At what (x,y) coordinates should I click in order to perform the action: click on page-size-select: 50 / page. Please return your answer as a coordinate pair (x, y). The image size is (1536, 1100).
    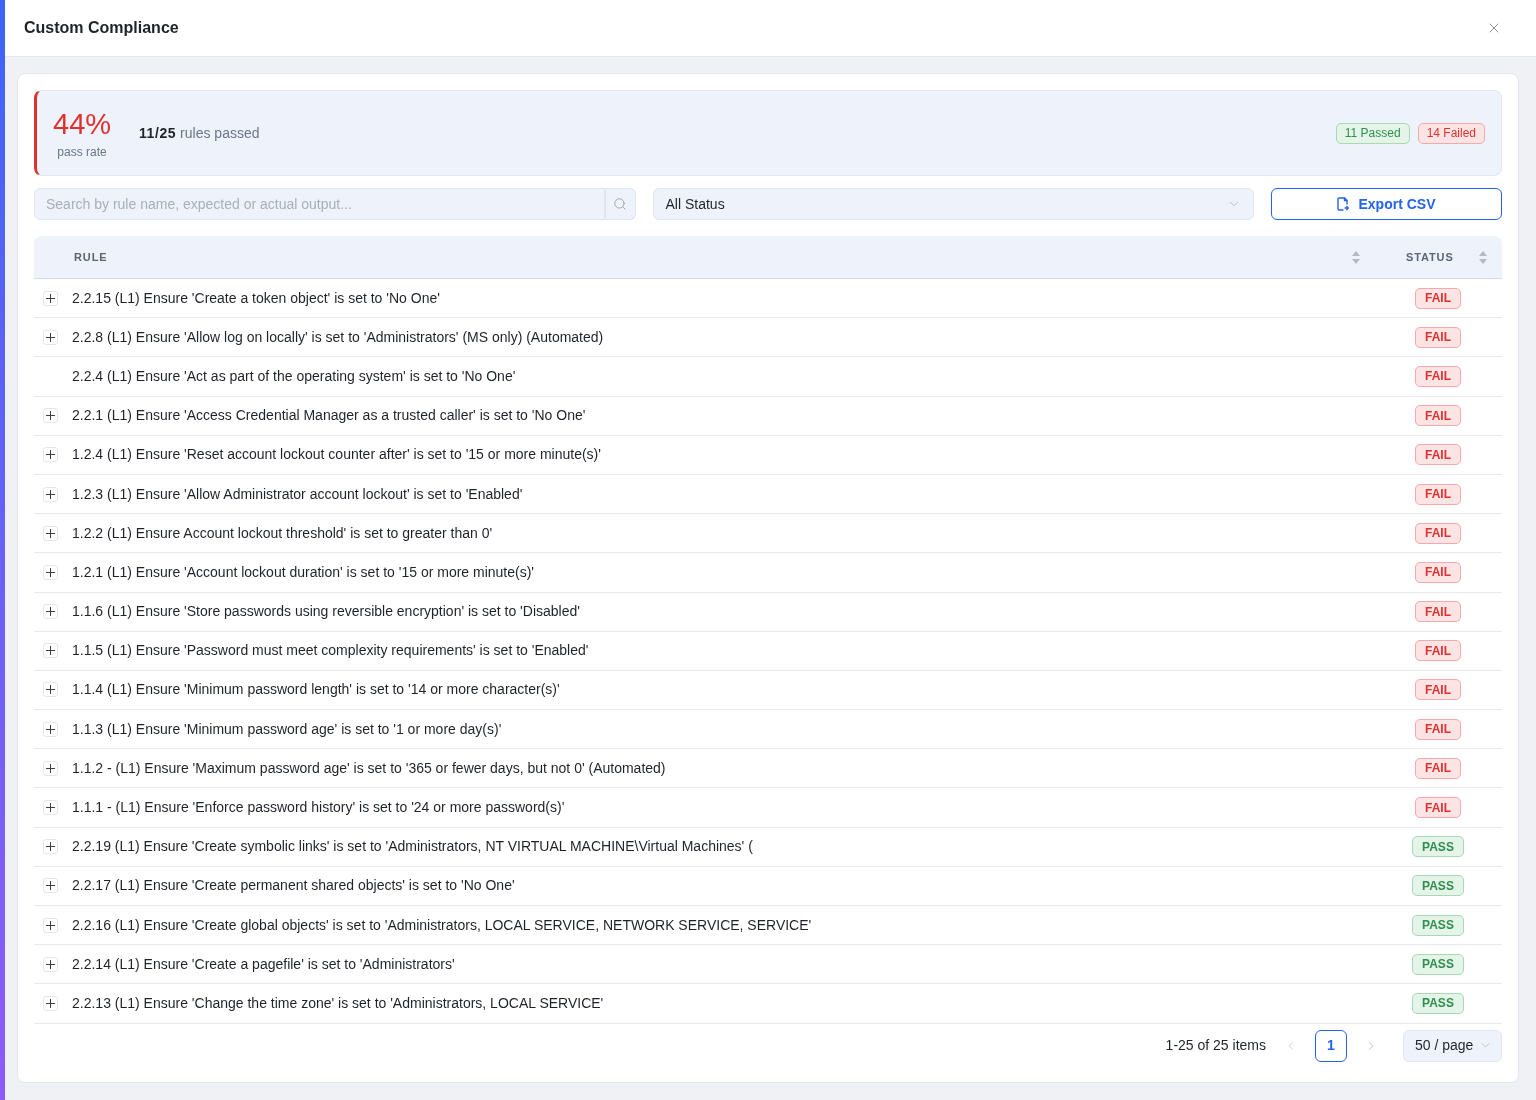
    Looking at the image, I should click on (1452, 1045).